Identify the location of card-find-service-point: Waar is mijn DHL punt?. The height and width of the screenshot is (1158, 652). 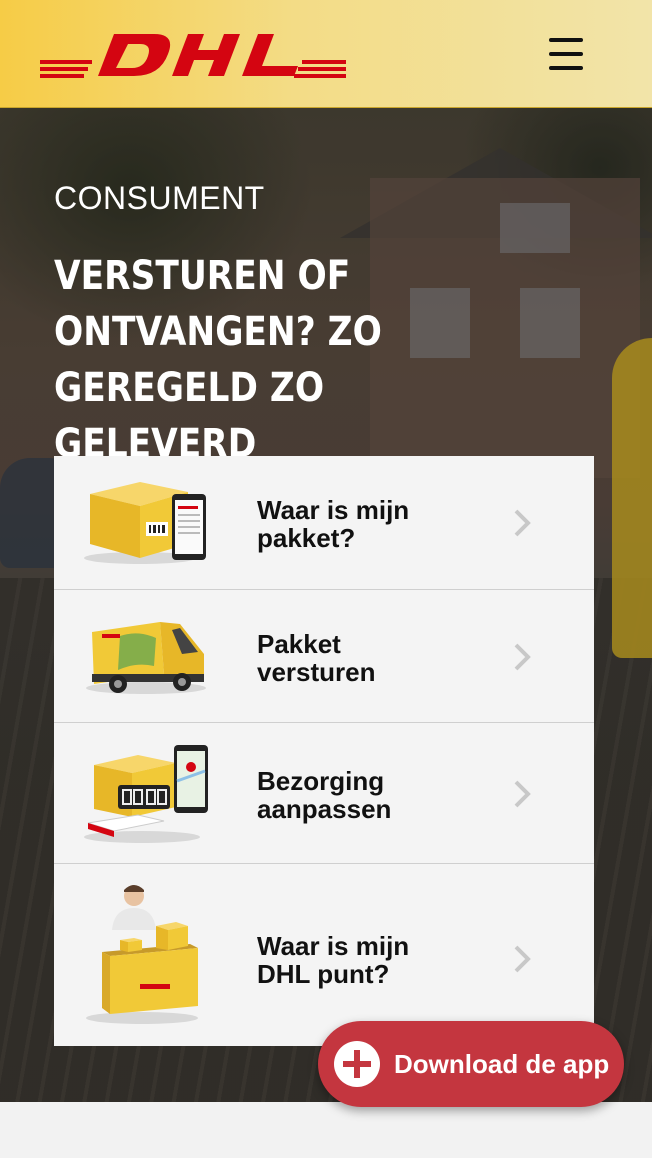
(324, 955).